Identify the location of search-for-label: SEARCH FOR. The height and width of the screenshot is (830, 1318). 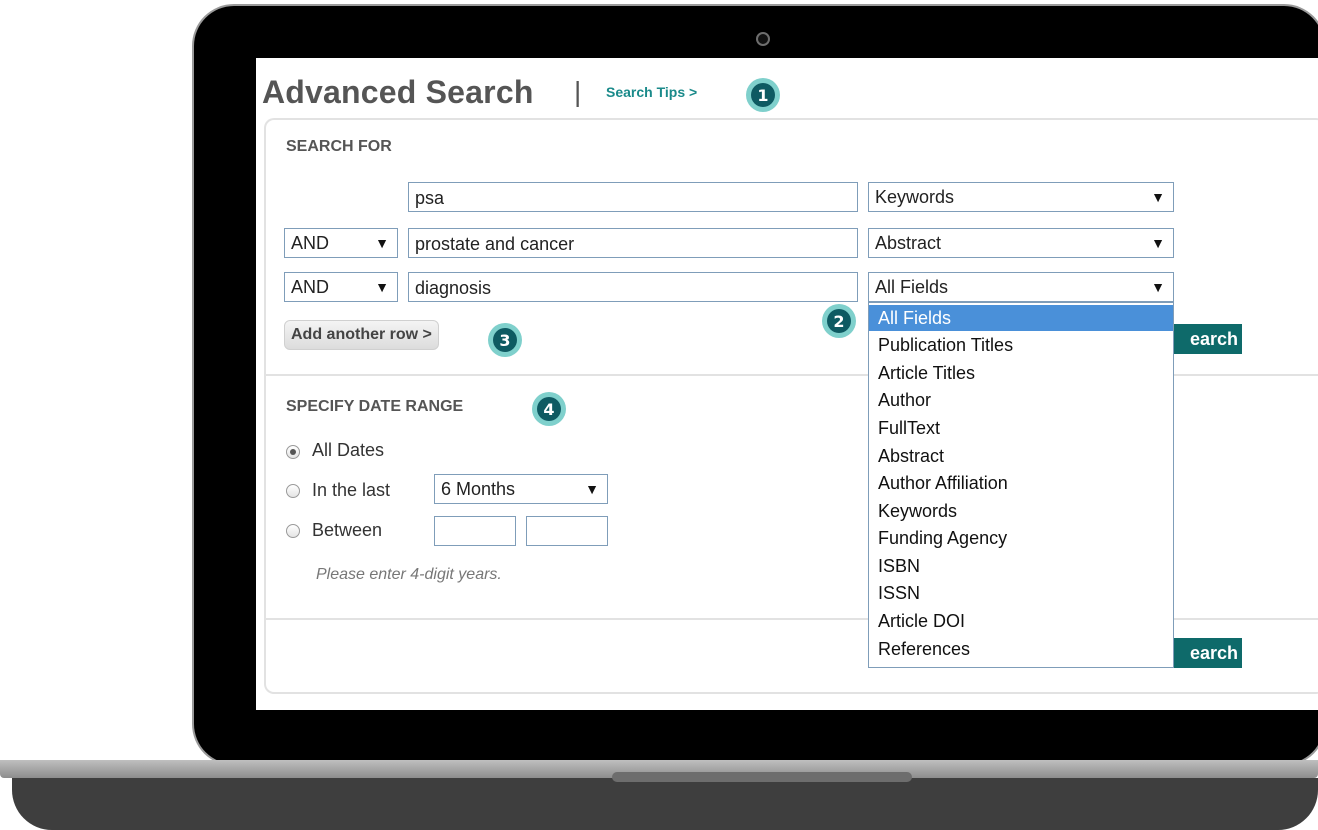
(339, 146).